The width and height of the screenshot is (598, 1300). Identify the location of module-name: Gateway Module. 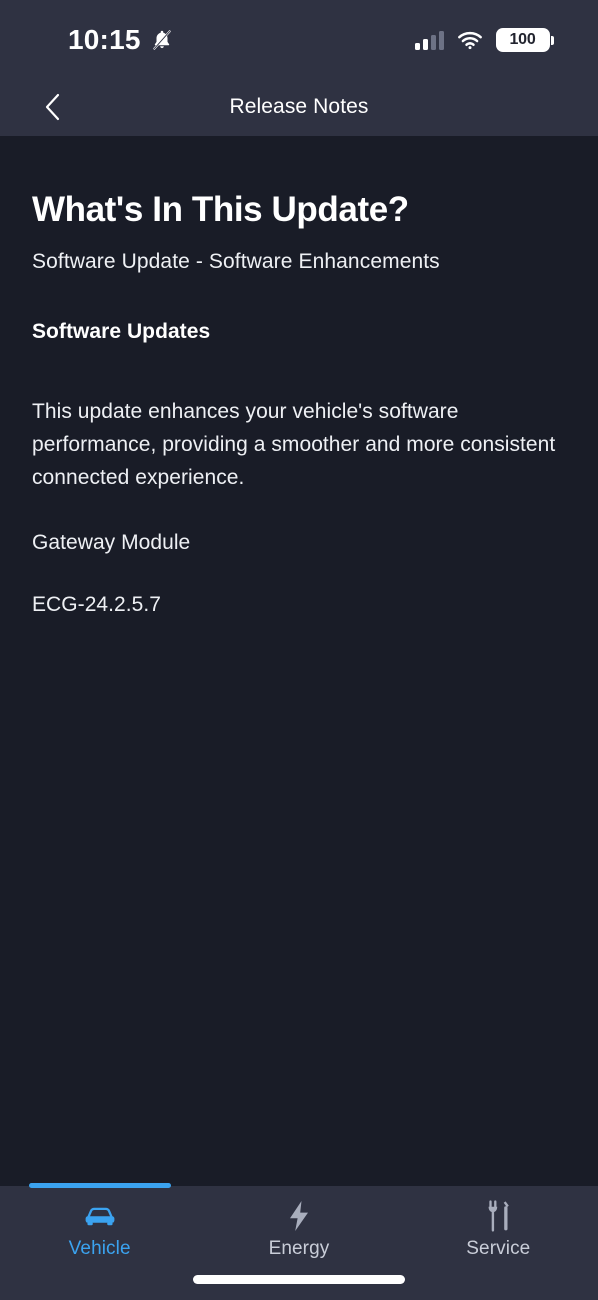
(111, 542).